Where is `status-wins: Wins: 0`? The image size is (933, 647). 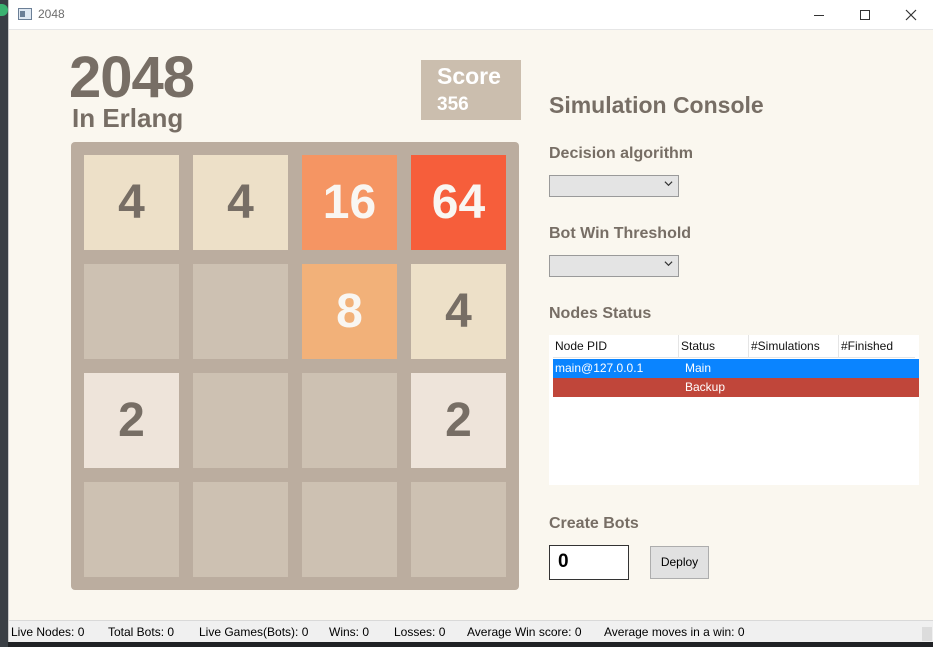
status-wins: Wins: 0 is located at coordinates (349, 632).